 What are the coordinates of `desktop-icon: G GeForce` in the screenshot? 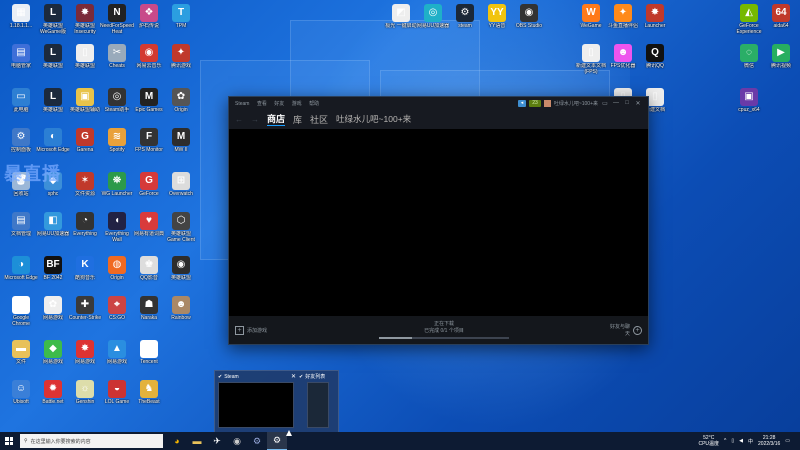 It's located at (149, 187).